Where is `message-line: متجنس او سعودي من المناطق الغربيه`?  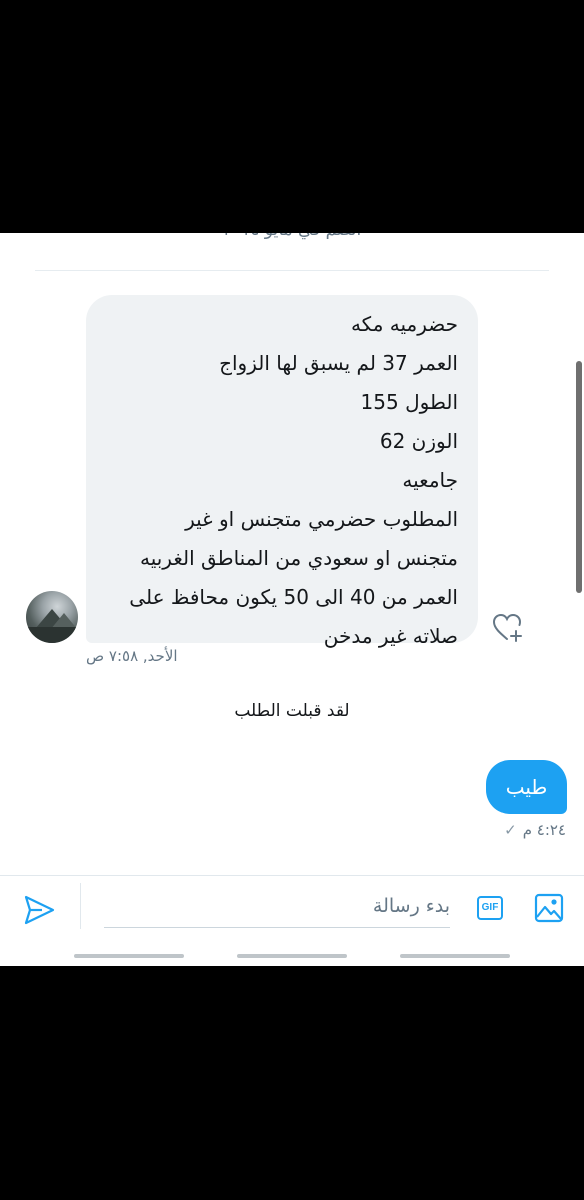 message-line: متجنس او سعودي من المناطق الغربيه is located at coordinates (298, 558).